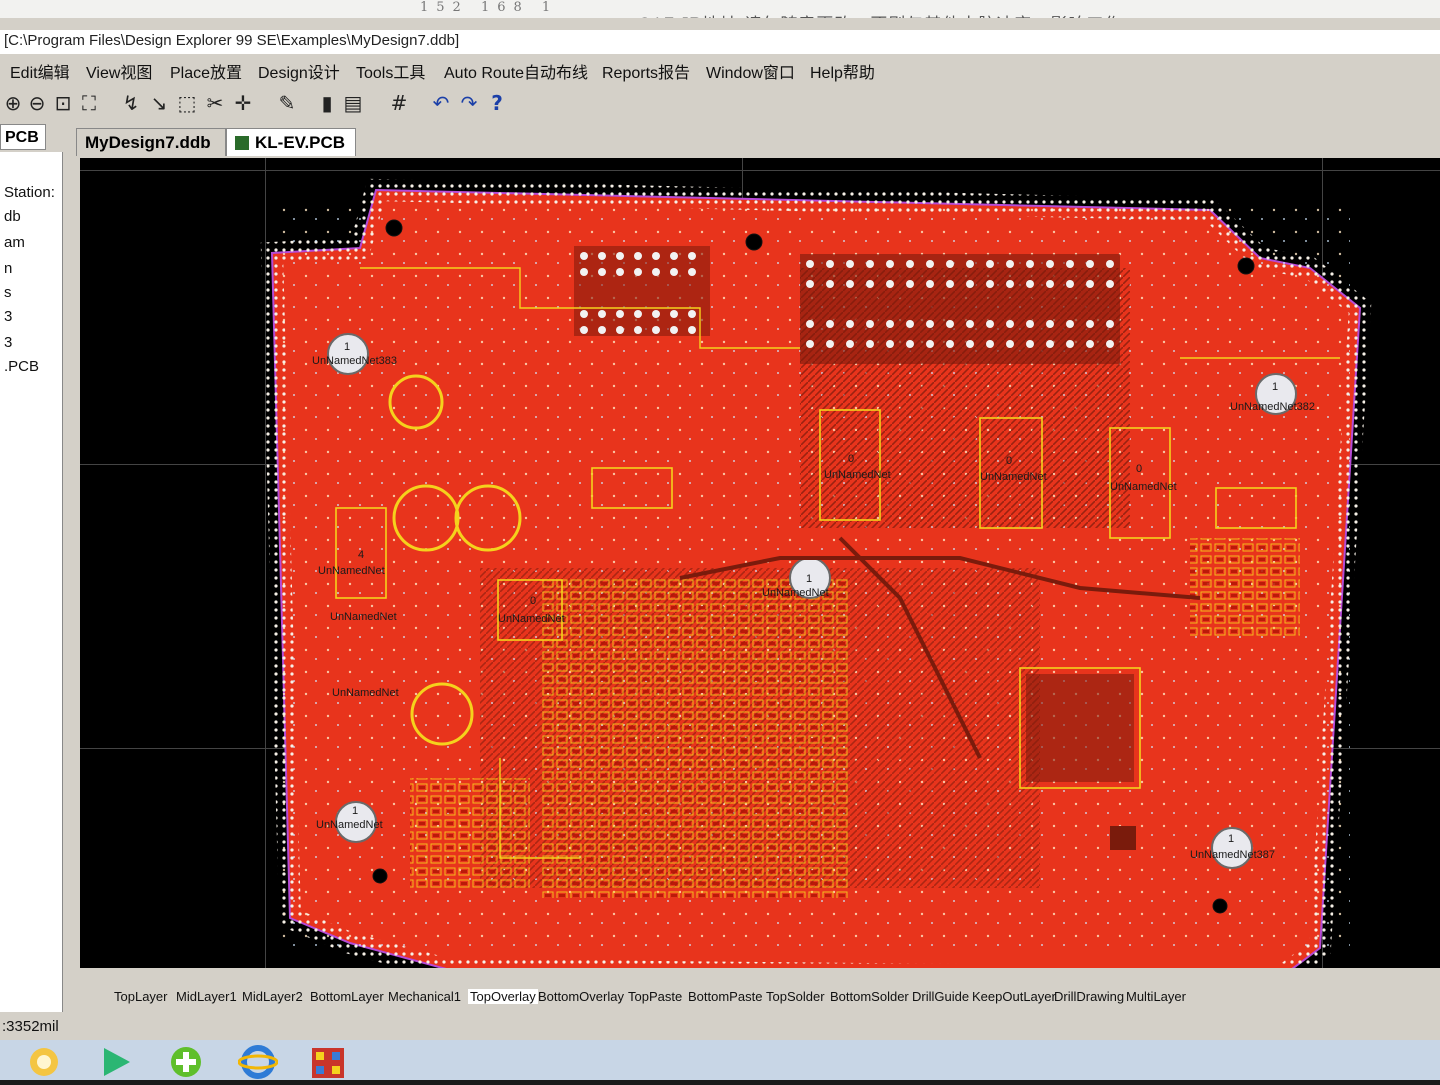 This screenshot has width=1440, height=1085. Describe the element at coordinates (390, 71) in the screenshot. I see `menu-tools: Tools工具` at that location.